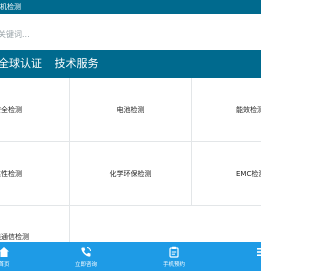 The width and height of the screenshot is (320, 271). Describe the element at coordinates (14, 237) in the screenshot. I see `grid-item-label: 线通信检测` at that location.